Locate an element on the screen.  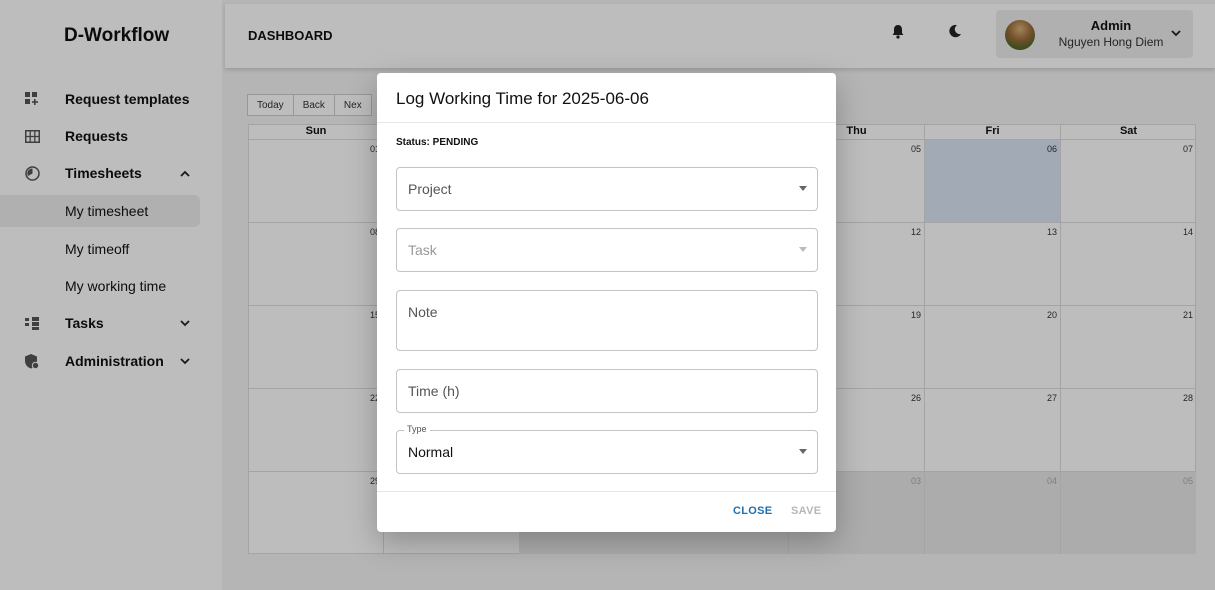
time-placeholder: Time (h) is located at coordinates (434, 391).